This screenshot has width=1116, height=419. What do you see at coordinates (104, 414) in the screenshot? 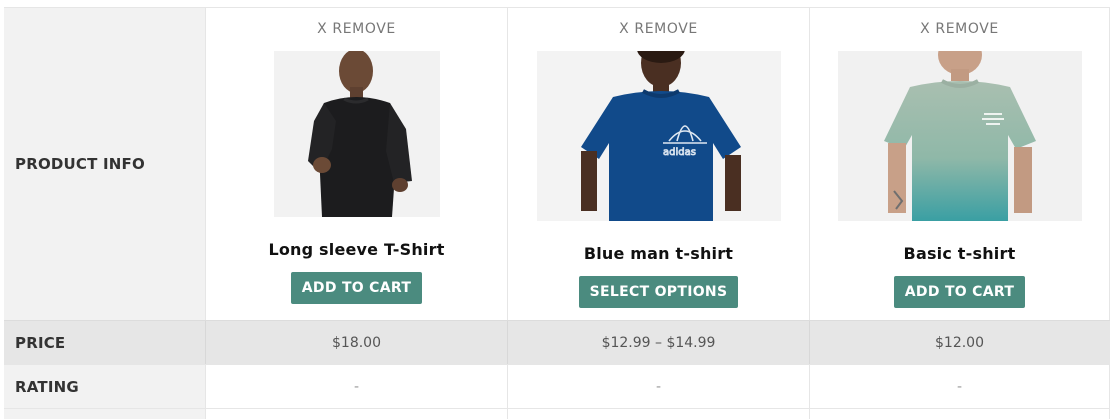
I see `next-row-label-cell` at bounding box center [104, 414].